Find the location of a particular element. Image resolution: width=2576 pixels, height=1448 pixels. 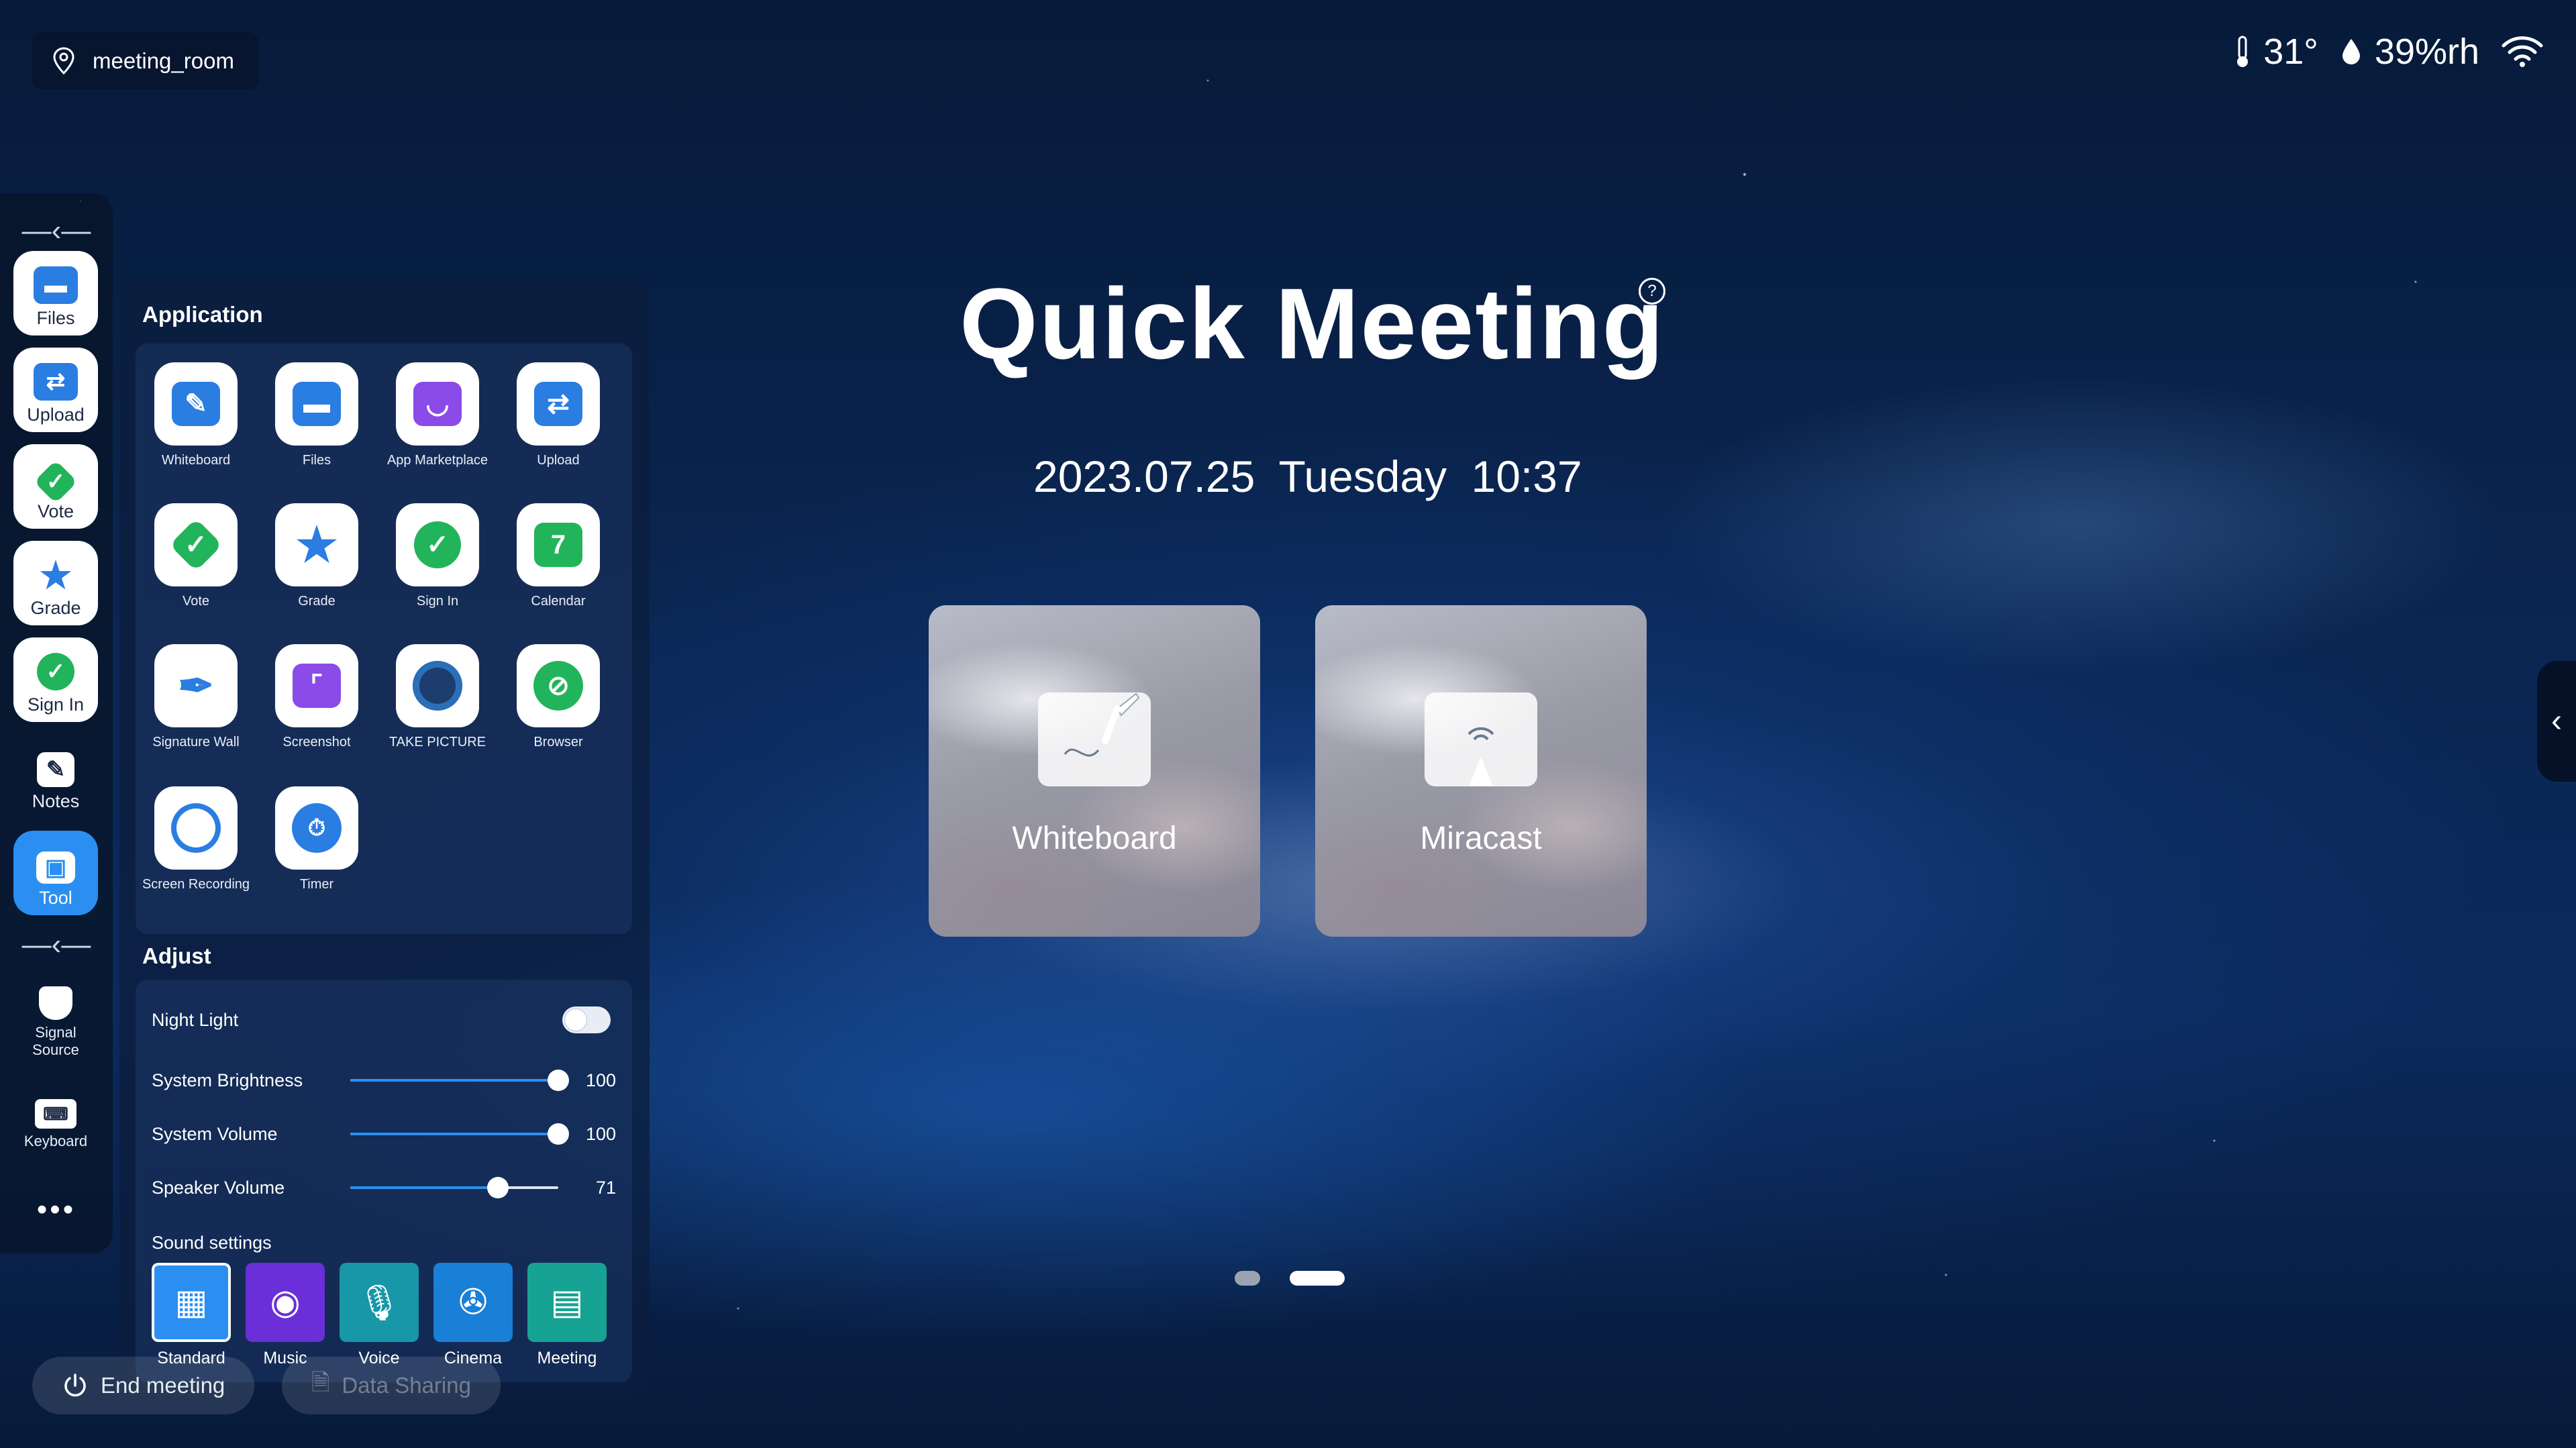

app-screenshot: ⌜ Screenshot is located at coordinates (316, 697).